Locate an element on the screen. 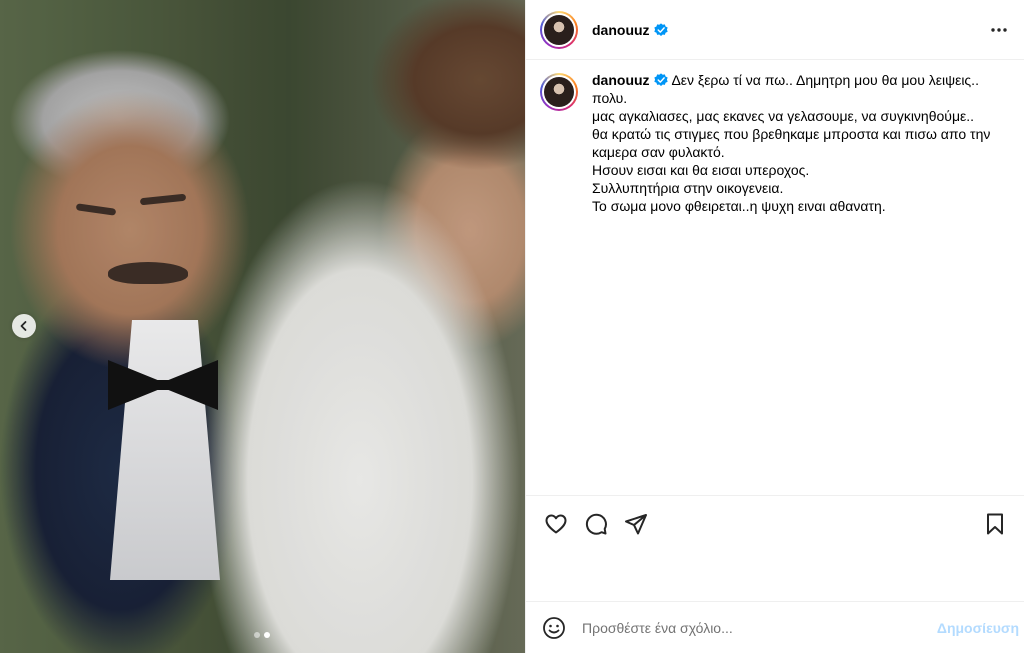 Image resolution: width=1024 pixels, height=653 pixels. action-bar is located at coordinates (775, 523).